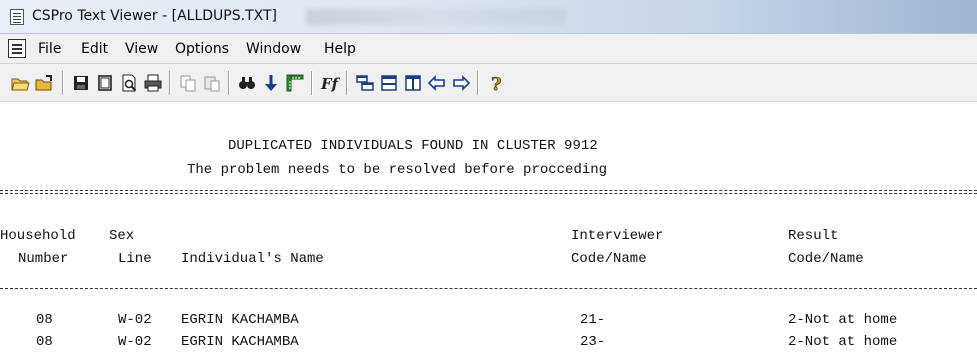  Describe the element at coordinates (247, 83) in the screenshot. I see `find-icon` at that location.